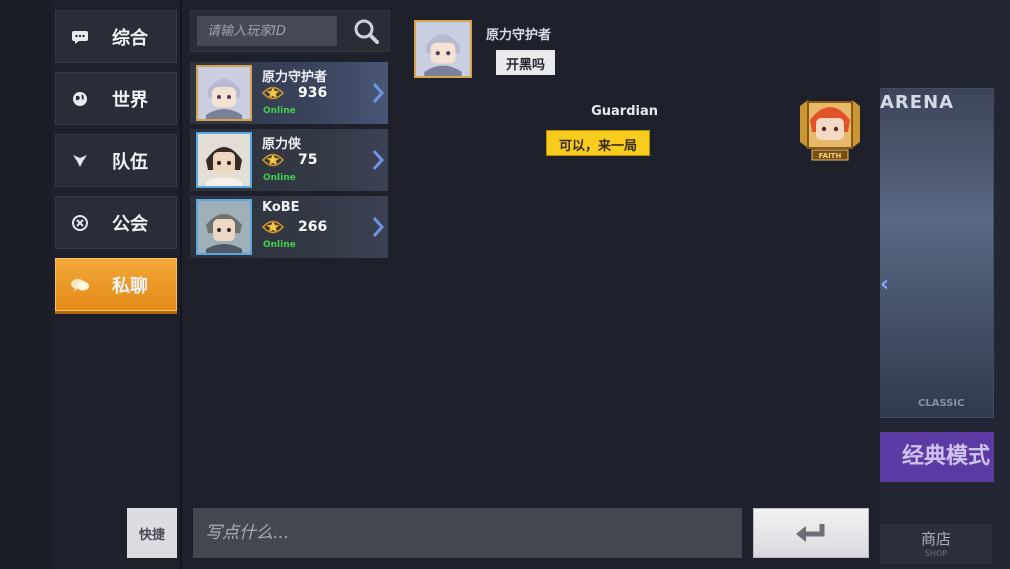 This screenshot has width=1010, height=569. Describe the element at coordinates (267, 31) in the screenshot. I see `player-id-input` at that location.